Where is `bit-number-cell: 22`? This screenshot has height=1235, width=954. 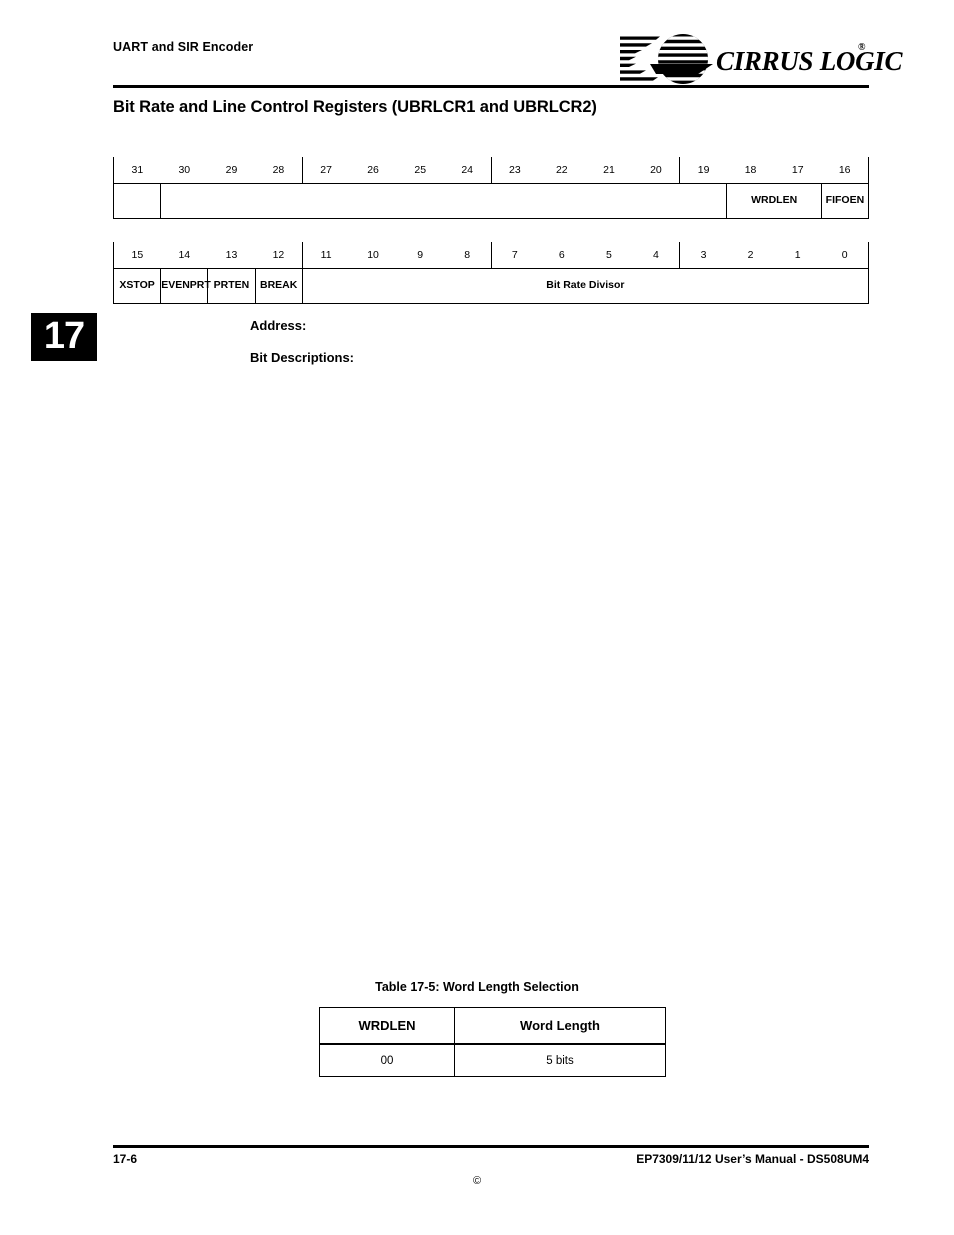 bit-number-cell: 22 is located at coordinates (561, 170).